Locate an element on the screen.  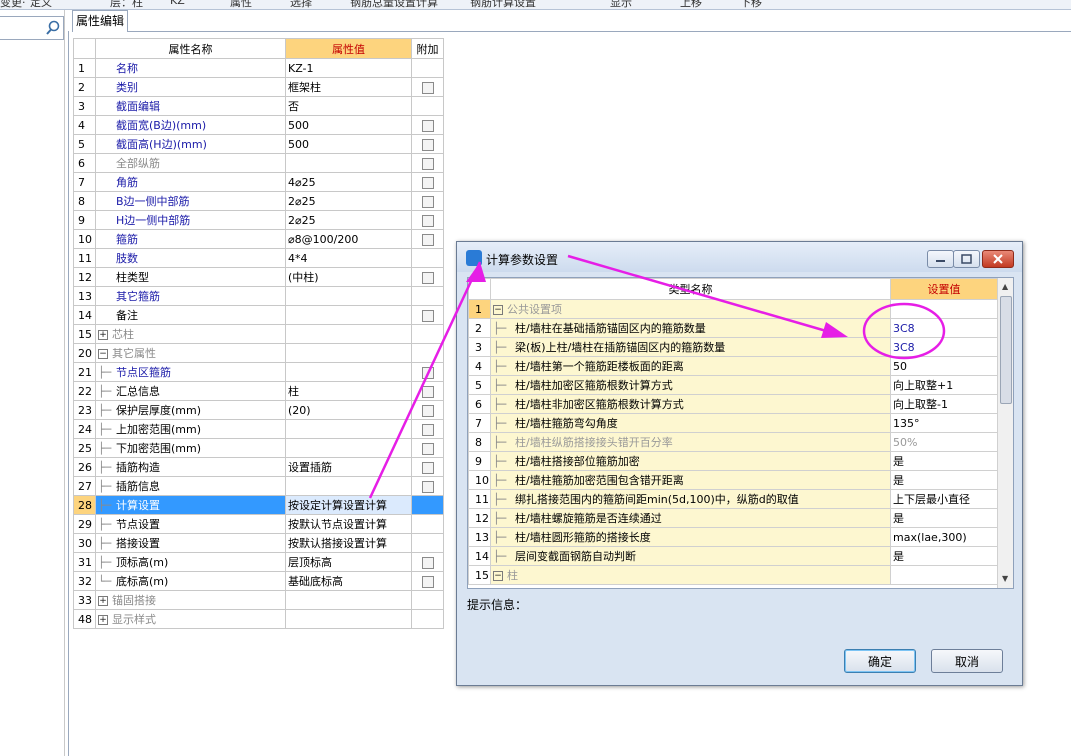
property-row: 22 ├─ 汇总信息 柱 is located at coordinates (258, 391).